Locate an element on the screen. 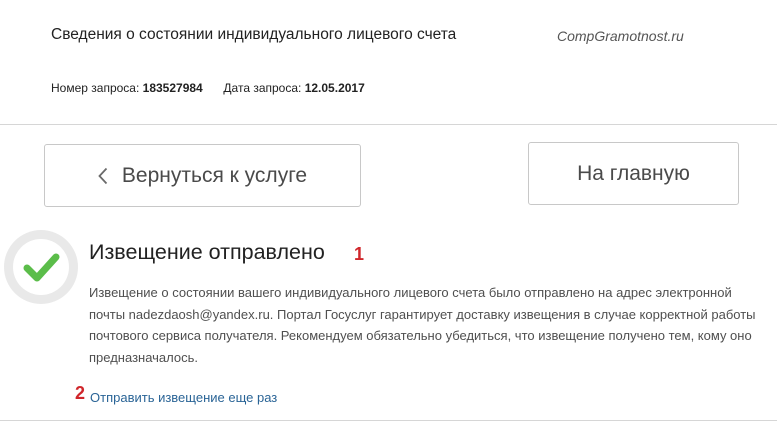 The width and height of the screenshot is (777, 428). resend-notice-link: Отправить извещение еще раз is located at coordinates (183, 397).